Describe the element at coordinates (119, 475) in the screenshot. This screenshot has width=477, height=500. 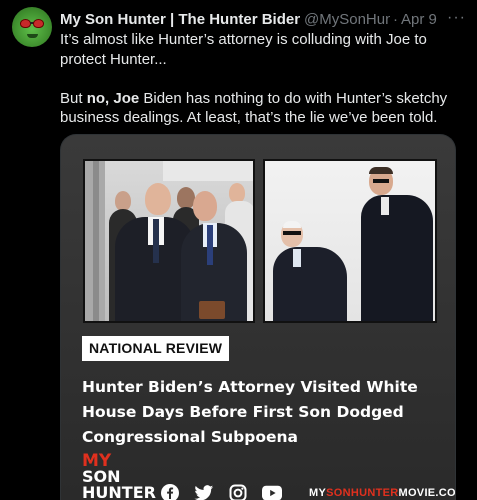
I see `my-son-hunter-logo: MY SON HUNTER` at that location.